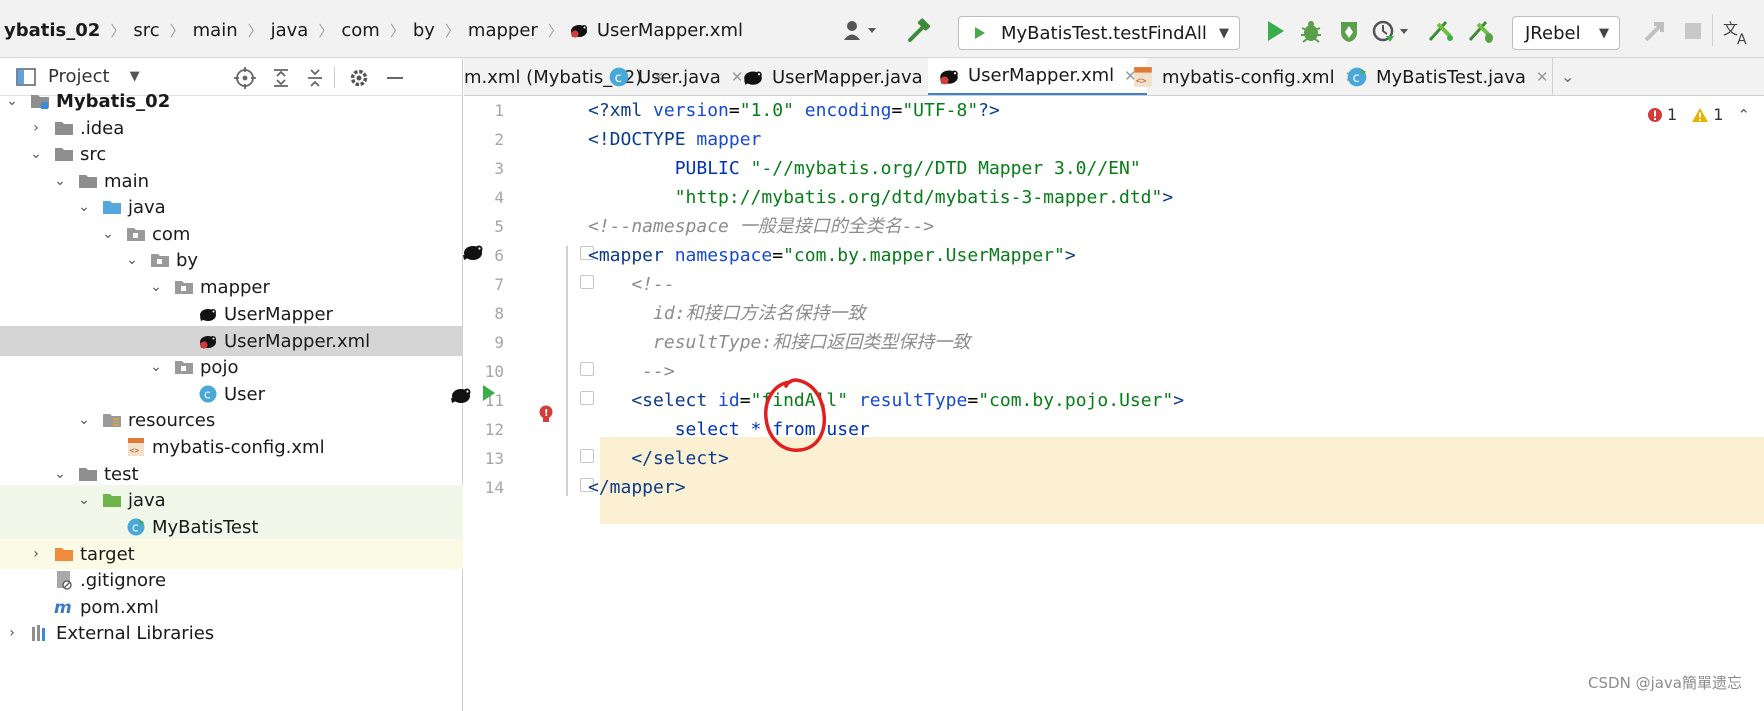  What do you see at coordinates (499, 313) in the screenshot?
I see `line-number: 8` at bounding box center [499, 313].